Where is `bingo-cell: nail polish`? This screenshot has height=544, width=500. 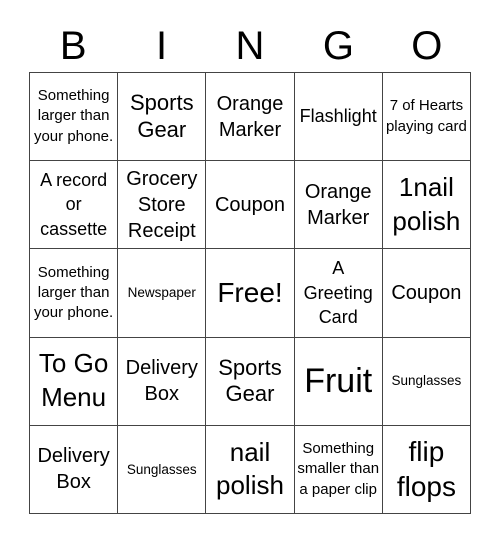 bingo-cell: nail polish is located at coordinates (250, 469).